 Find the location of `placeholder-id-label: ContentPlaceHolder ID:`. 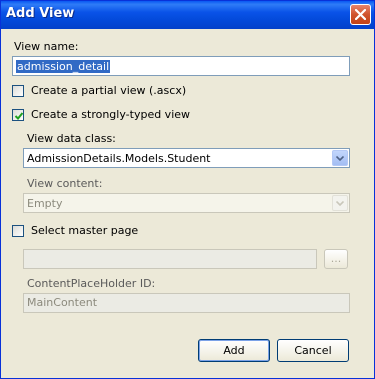

placeholder-id-label: ContentPlaceHolder ID: is located at coordinates (91, 283).